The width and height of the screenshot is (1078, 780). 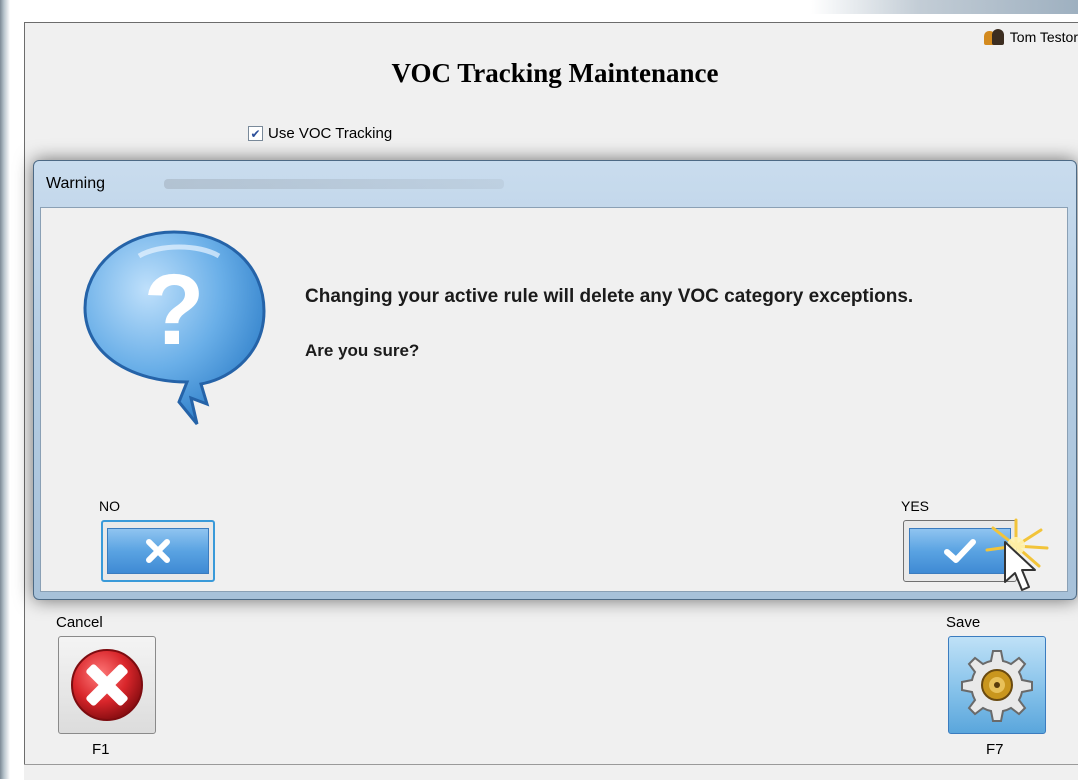 I want to click on cancel-button, so click(x=107, y=685).